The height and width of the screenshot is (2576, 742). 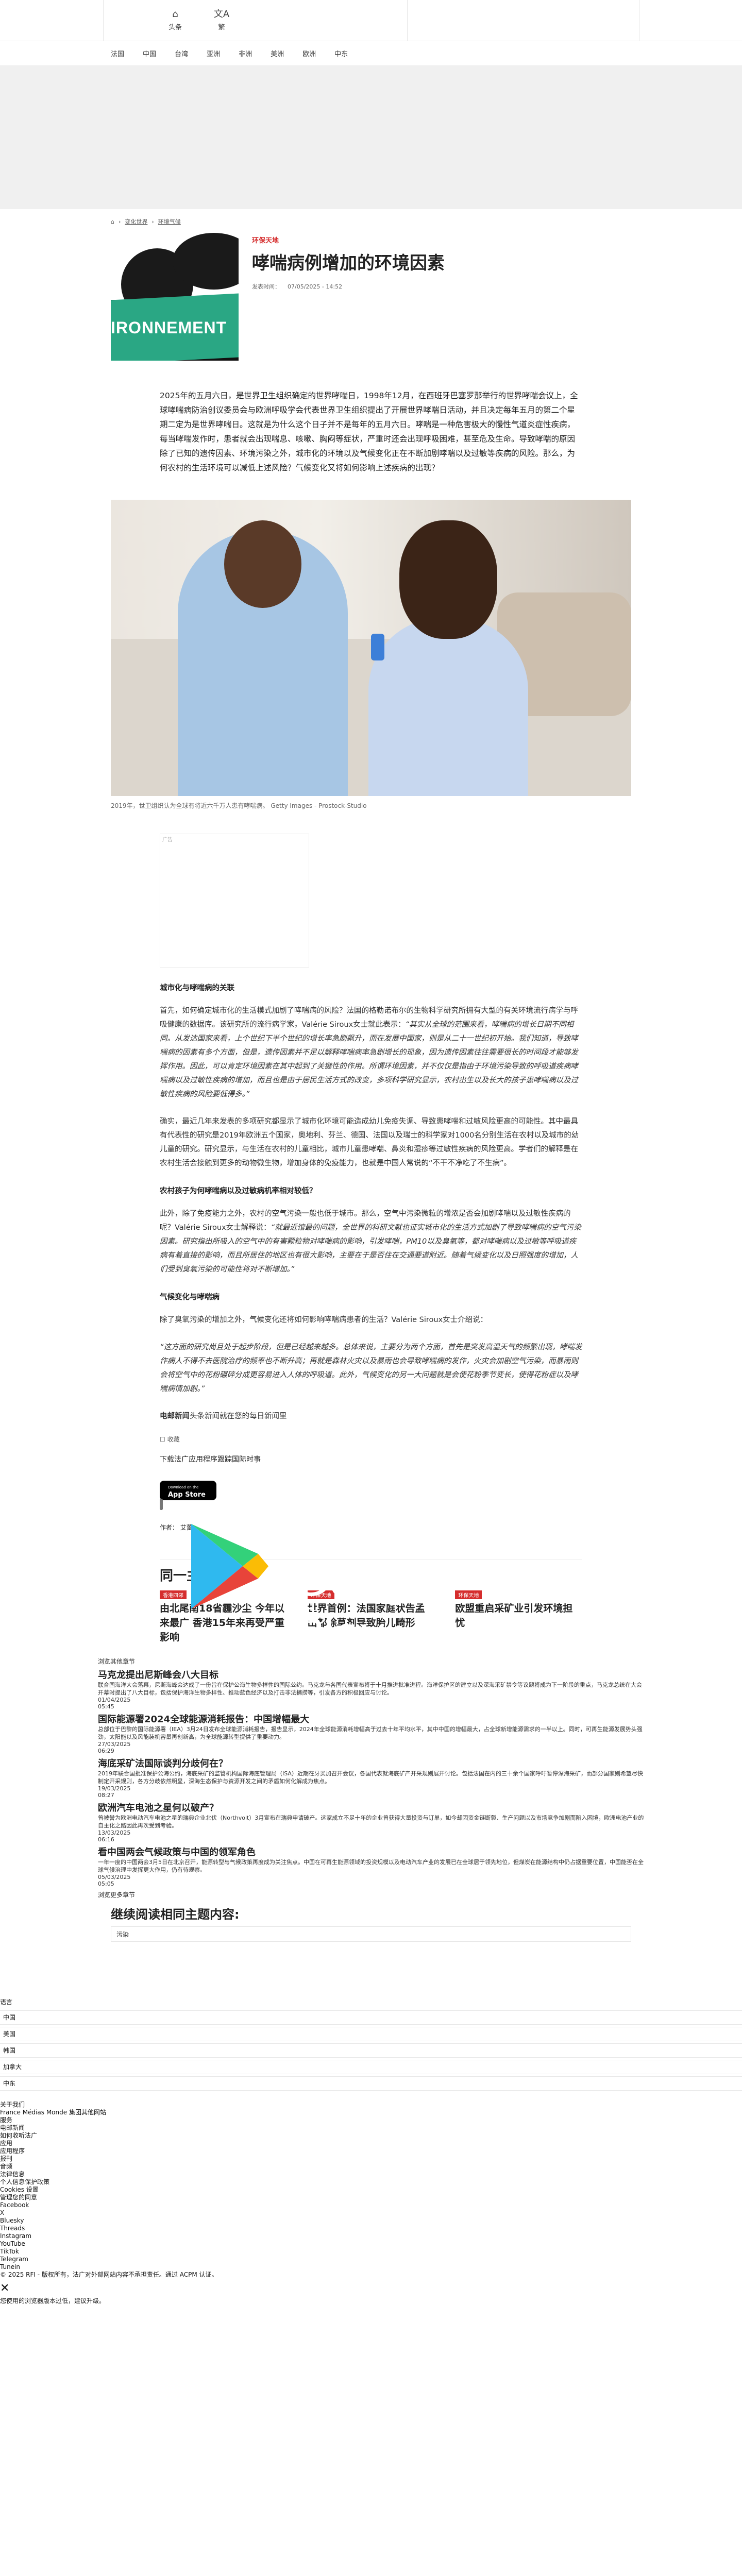 What do you see at coordinates (371, 2136) in the screenshot?
I see `footer-link: 如何收听法广` at bounding box center [371, 2136].